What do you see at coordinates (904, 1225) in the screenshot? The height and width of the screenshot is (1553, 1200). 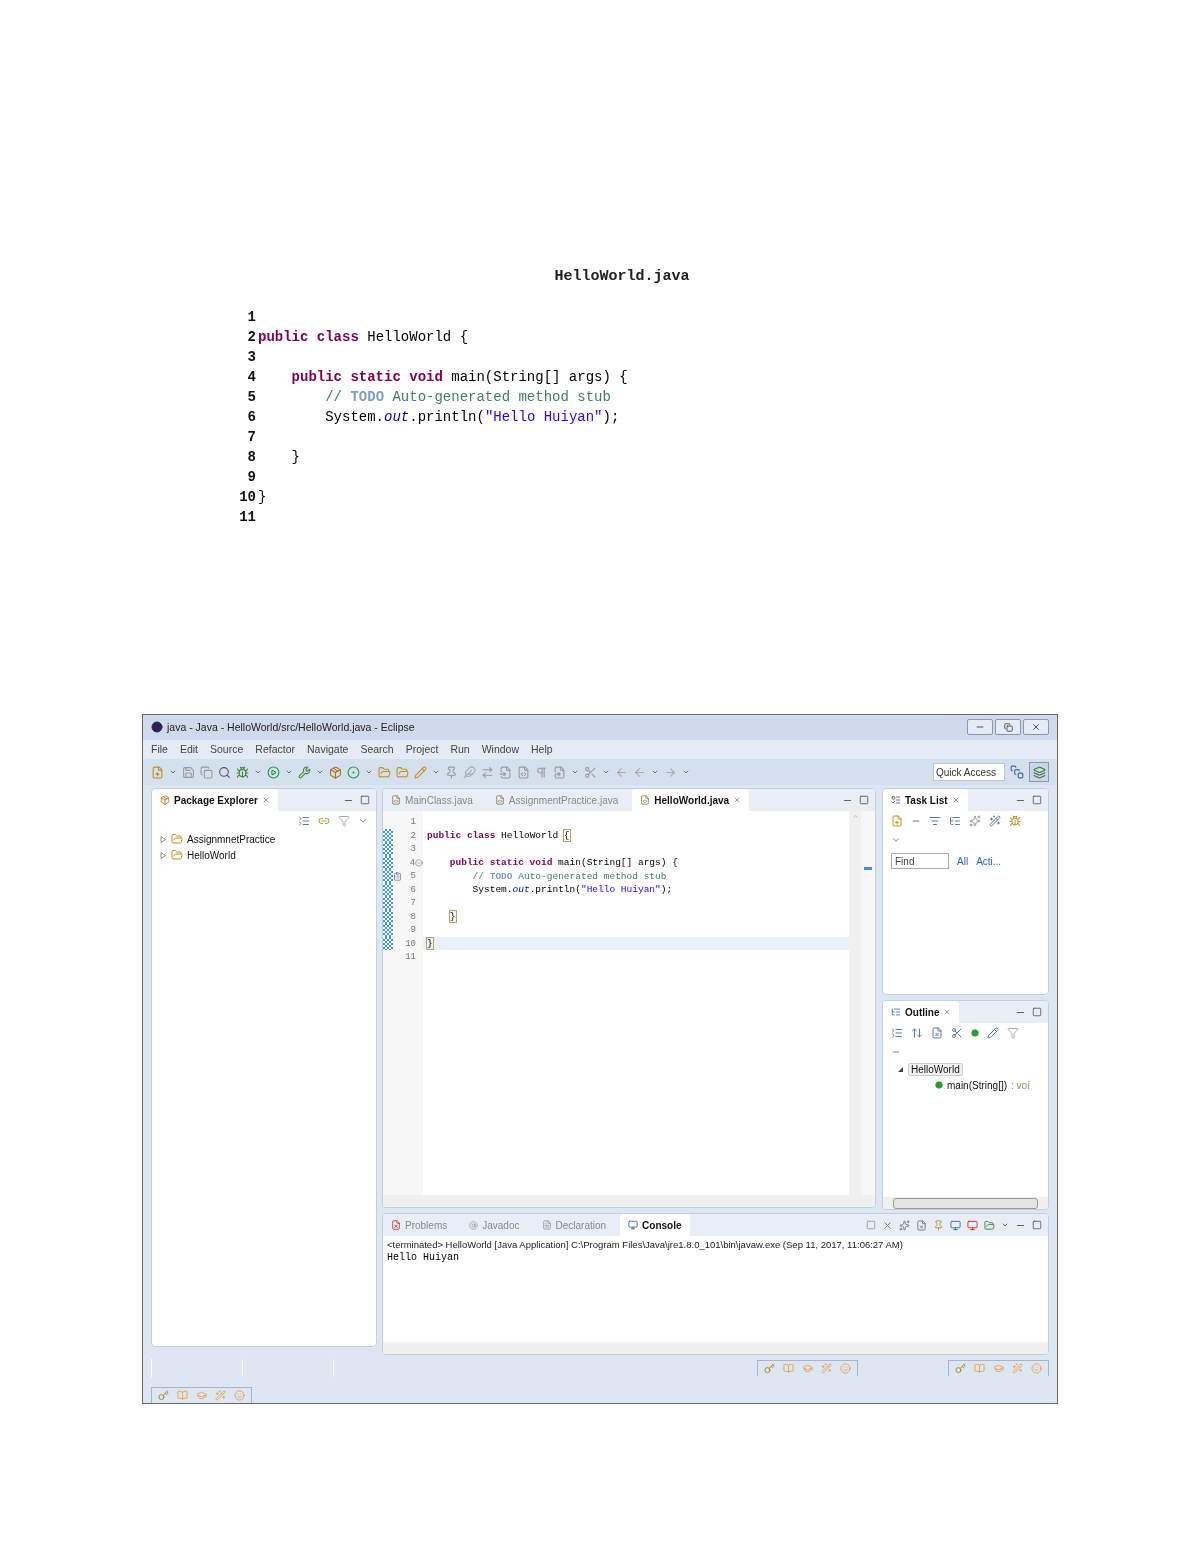 I see `remove-all-icon` at bounding box center [904, 1225].